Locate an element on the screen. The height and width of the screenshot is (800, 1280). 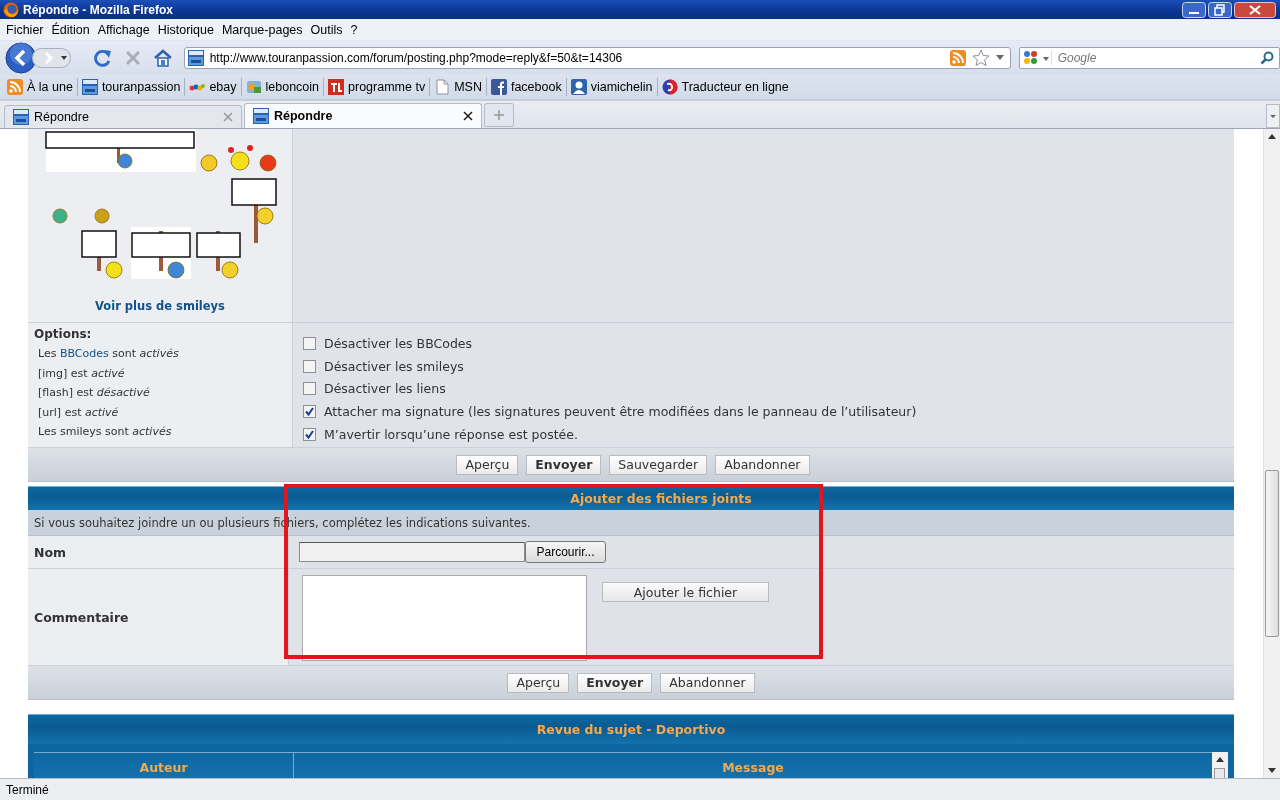
bookmark-item: ebay is located at coordinates (213, 86).